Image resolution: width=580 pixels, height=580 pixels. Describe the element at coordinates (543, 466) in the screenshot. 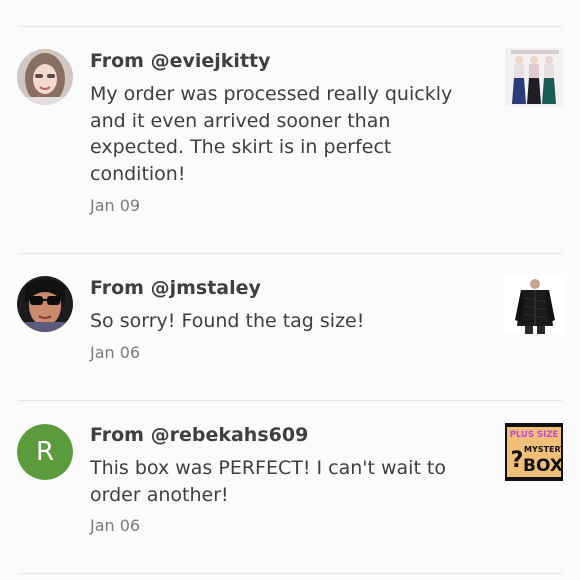

I see `thumb-box-text: BOX` at that location.